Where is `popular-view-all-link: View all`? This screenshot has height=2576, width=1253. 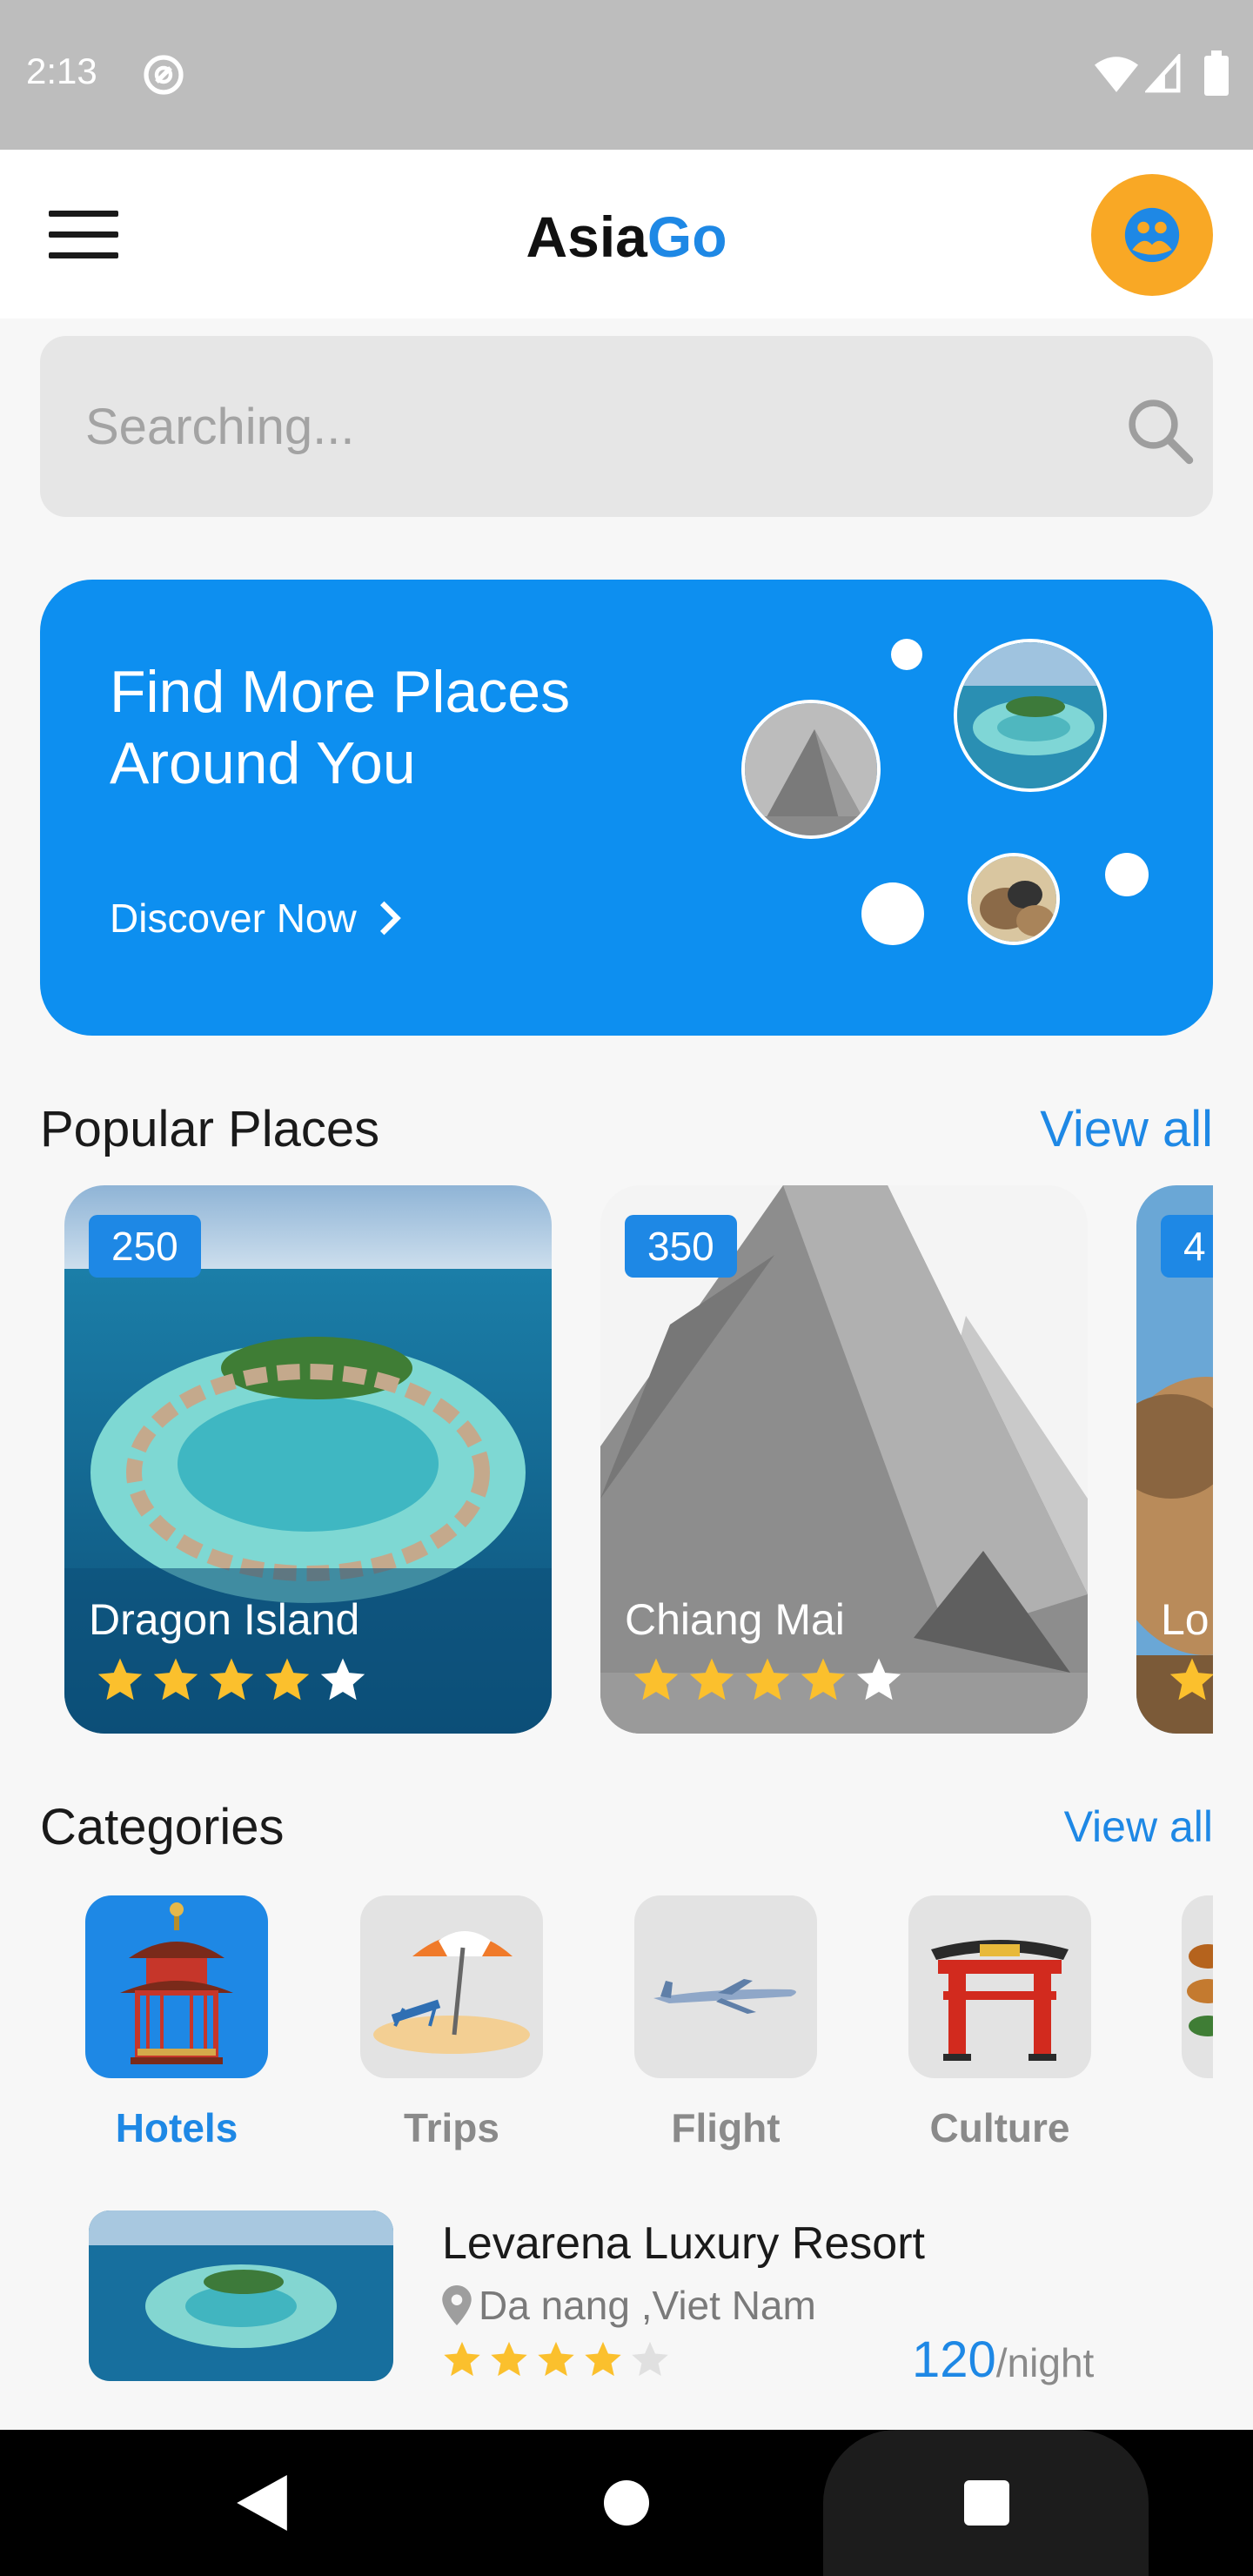 popular-view-all-link: View all is located at coordinates (1126, 1129).